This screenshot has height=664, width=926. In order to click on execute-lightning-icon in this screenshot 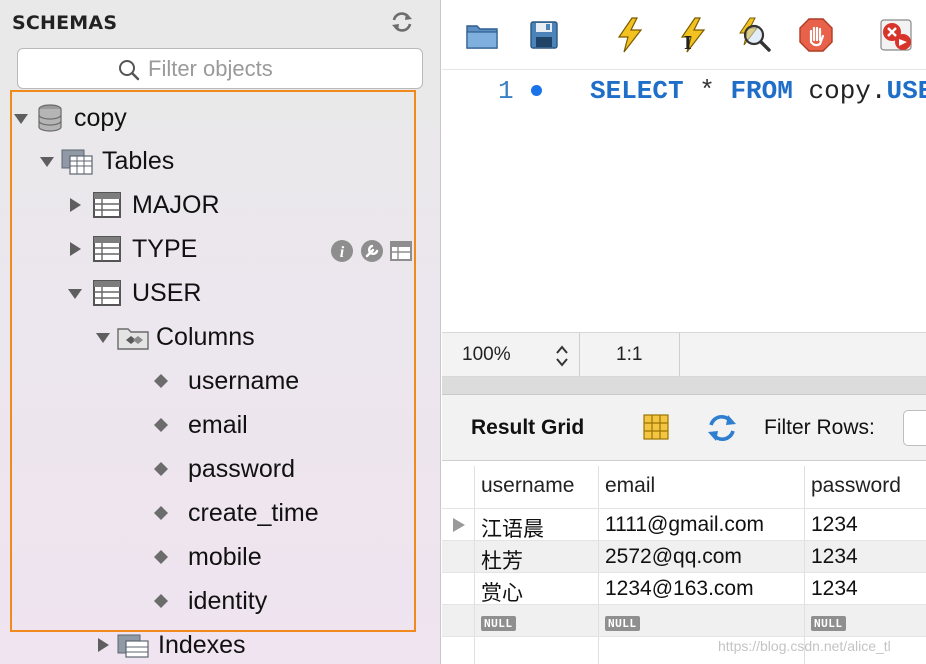, I will do `click(630, 35)`.